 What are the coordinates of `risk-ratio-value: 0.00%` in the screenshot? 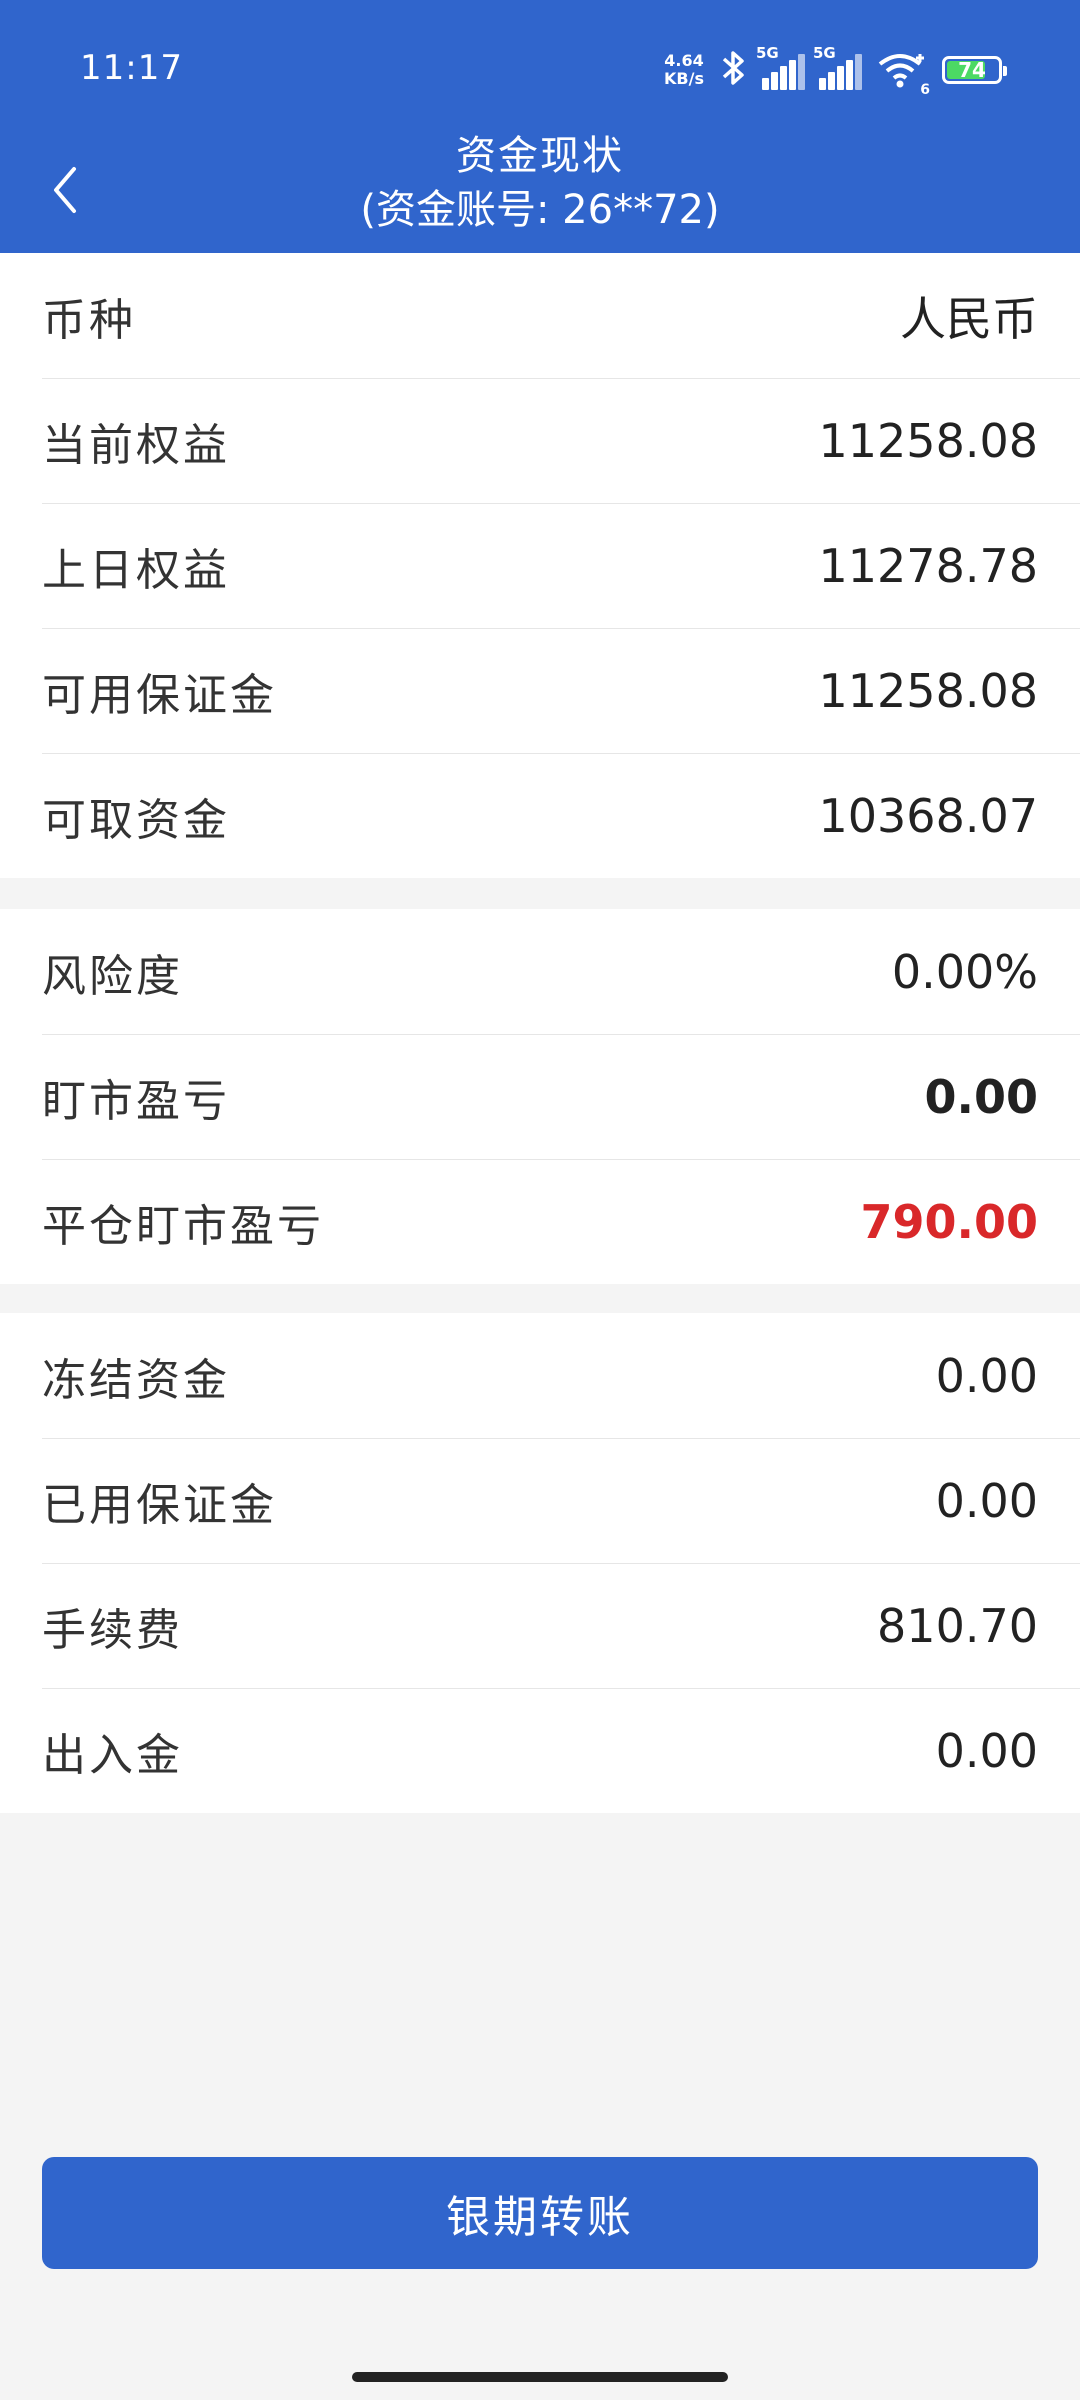 It's located at (964, 971).